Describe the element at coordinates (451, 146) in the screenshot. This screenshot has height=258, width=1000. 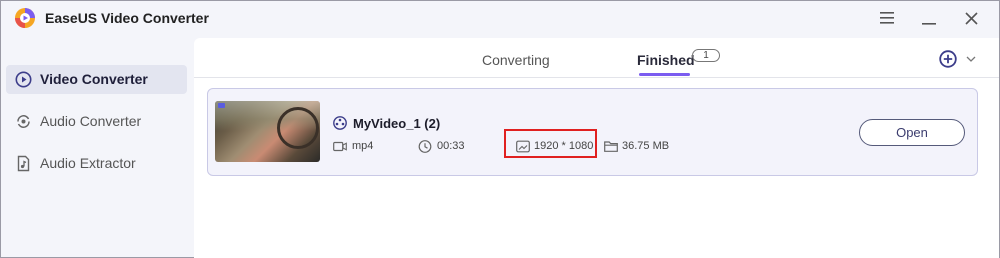
I see `file-duration: 00:33` at that location.